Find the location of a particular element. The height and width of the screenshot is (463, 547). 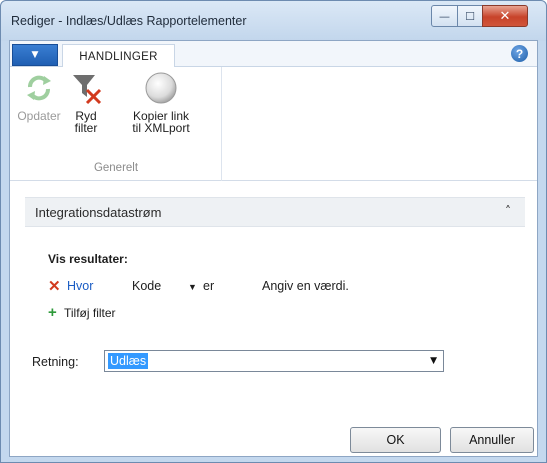

close-icon: ✕ is located at coordinates (505, 16).